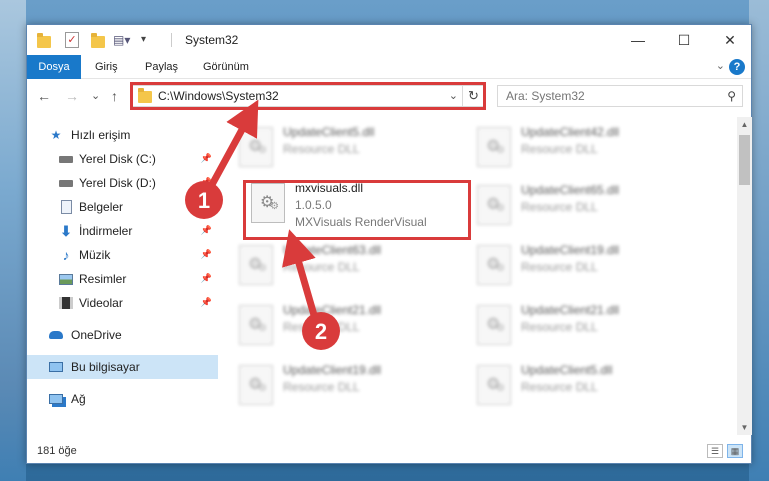 The image size is (769, 481). What do you see at coordinates (453, 95) in the screenshot?
I see `address-dropdown-chevron-icon: ⌄` at bounding box center [453, 95].